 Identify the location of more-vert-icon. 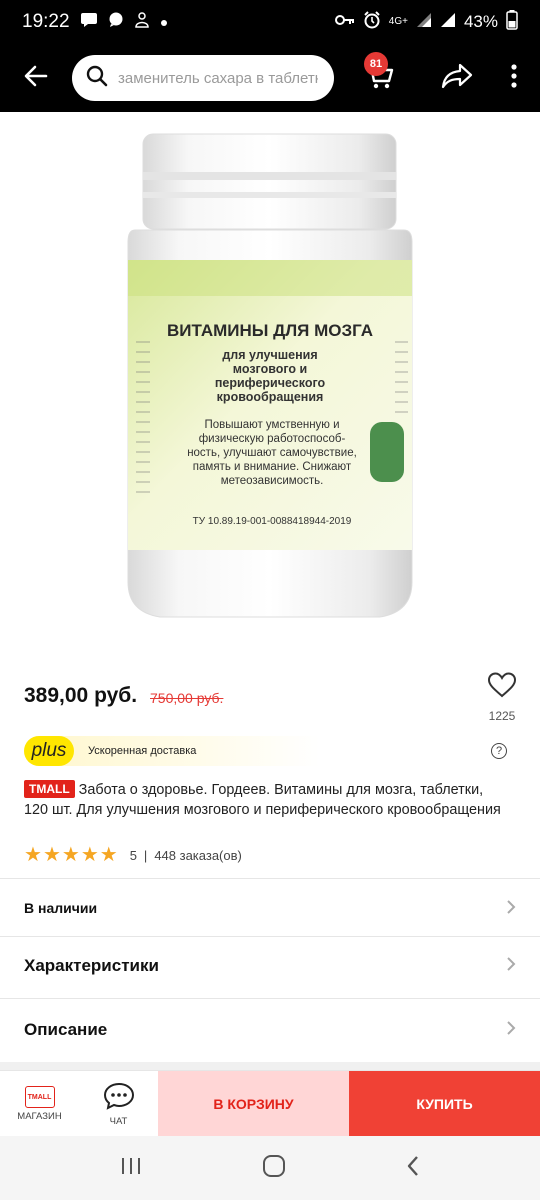
(514, 78).